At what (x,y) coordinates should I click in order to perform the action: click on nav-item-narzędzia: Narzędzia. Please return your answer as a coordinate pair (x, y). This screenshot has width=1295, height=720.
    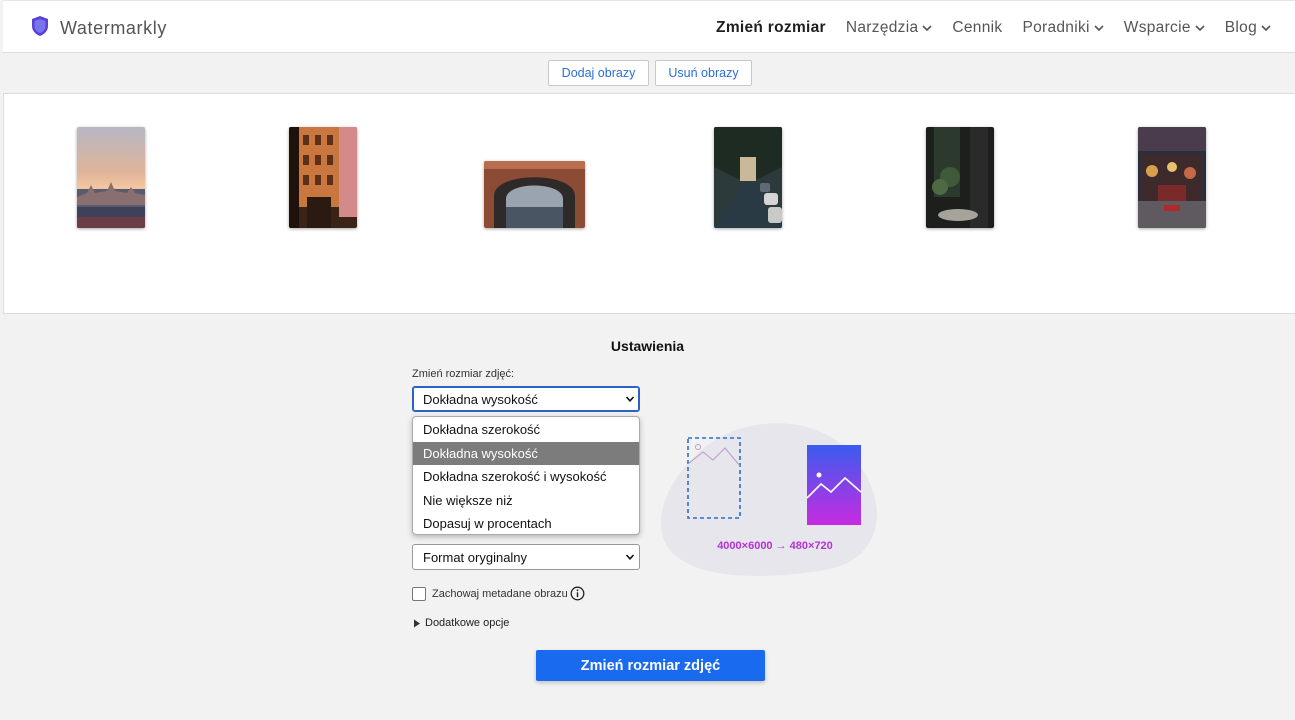
    Looking at the image, I should click on (889, 28).